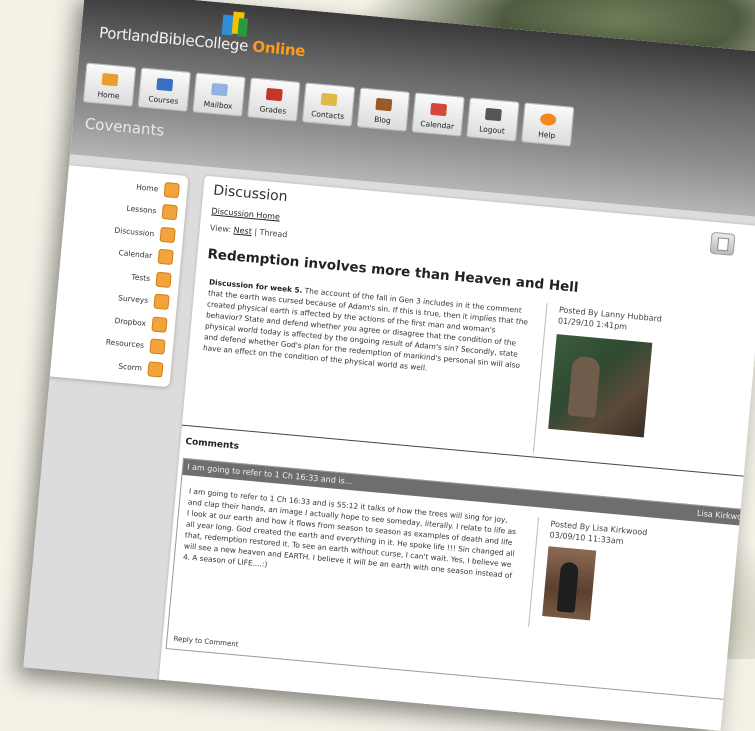 This screenshot has height=731, width=755. I want to click on print-button, so click(722, 243).